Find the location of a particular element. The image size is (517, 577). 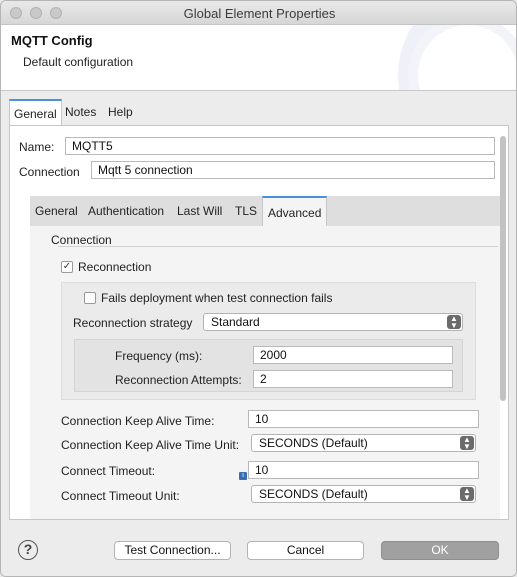

reconnection-checkbox: ✓ is located at coordinates (67, 267).